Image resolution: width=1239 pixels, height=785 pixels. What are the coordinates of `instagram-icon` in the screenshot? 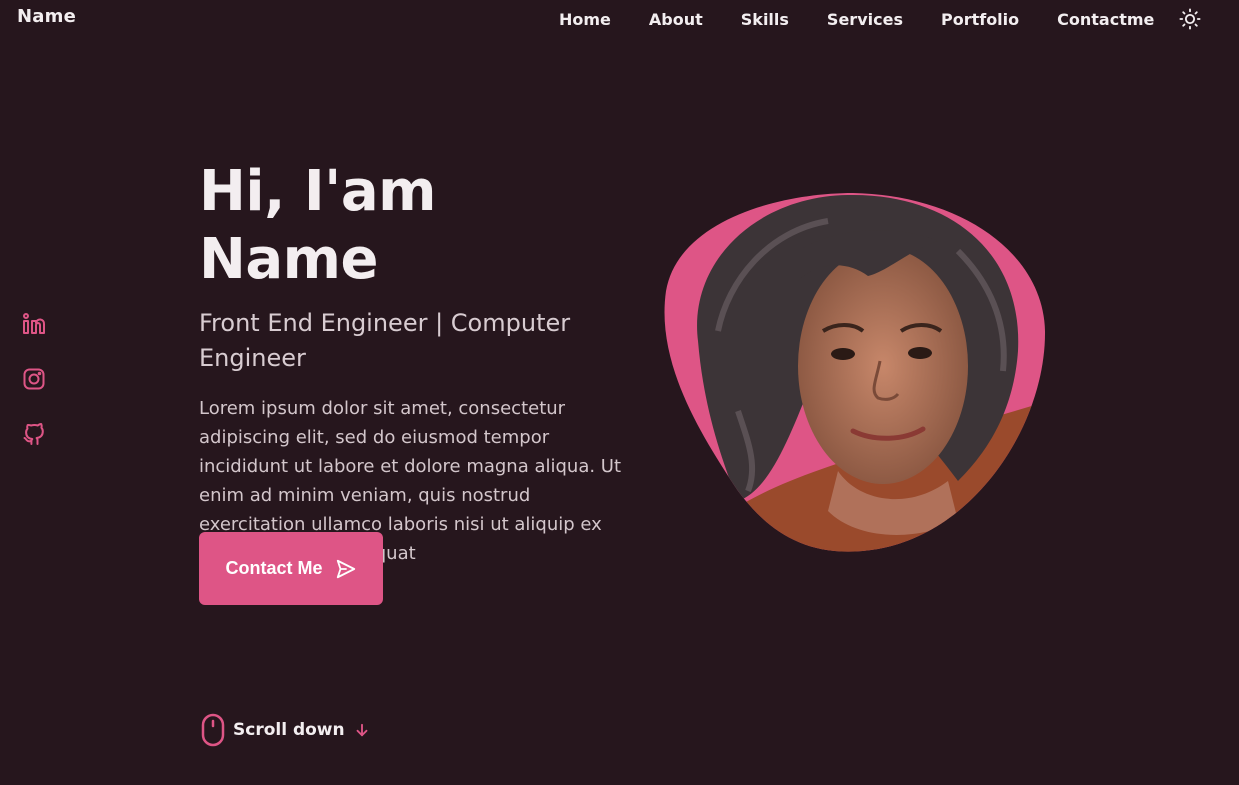 It's located at (34, 379).